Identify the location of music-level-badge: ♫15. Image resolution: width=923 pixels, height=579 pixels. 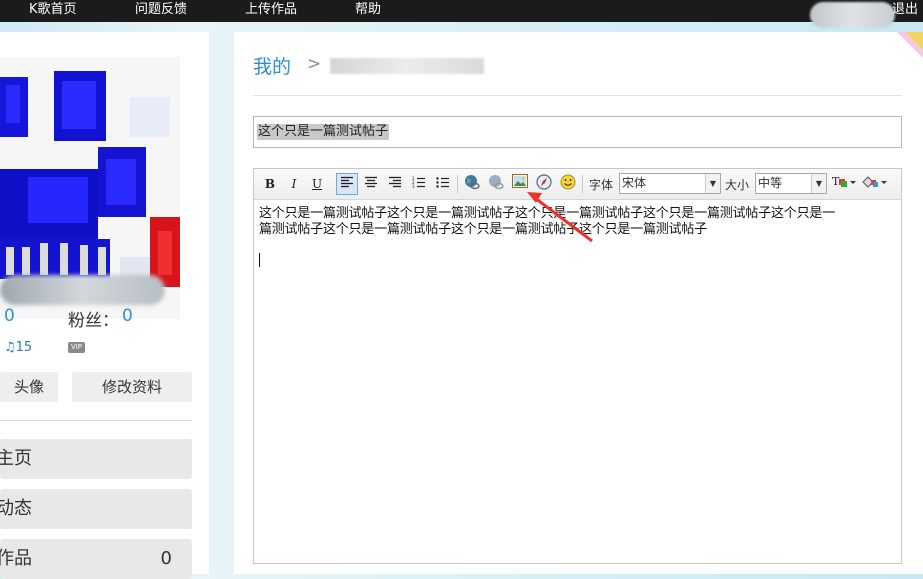
(18, 347).